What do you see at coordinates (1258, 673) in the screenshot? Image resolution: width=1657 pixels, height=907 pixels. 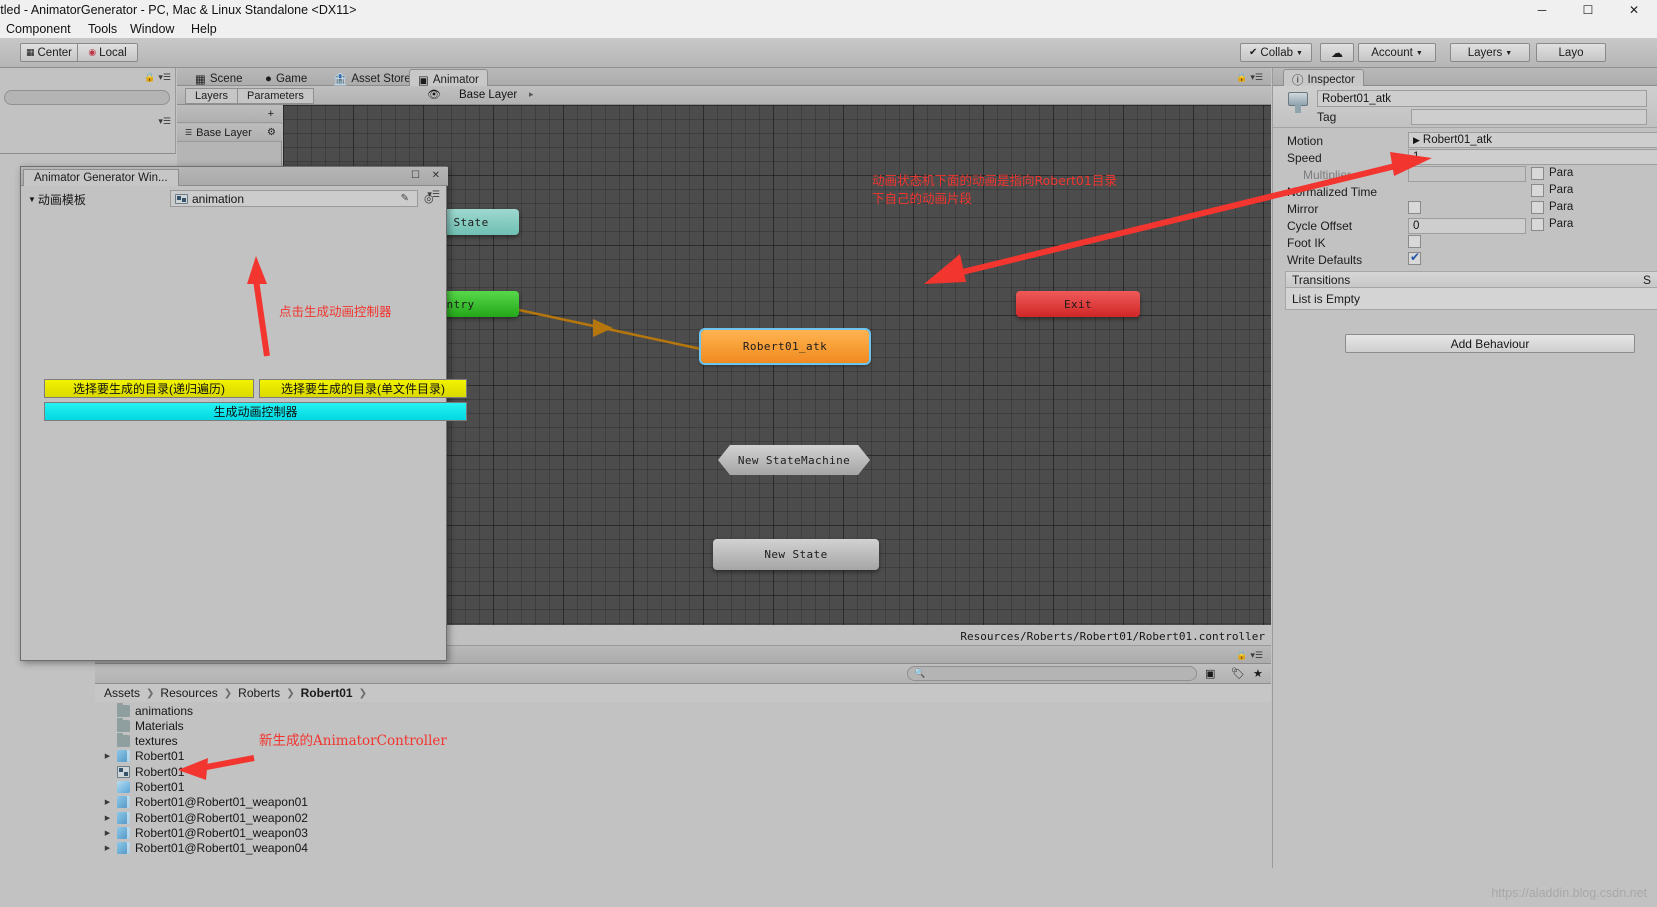 I see `favorite-star-icon: ★` at bounding box center [1258, 673].